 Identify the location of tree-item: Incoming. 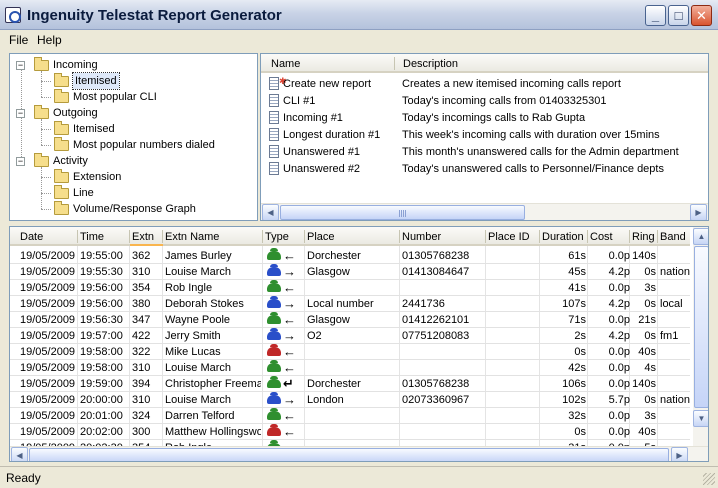
(75, 65).